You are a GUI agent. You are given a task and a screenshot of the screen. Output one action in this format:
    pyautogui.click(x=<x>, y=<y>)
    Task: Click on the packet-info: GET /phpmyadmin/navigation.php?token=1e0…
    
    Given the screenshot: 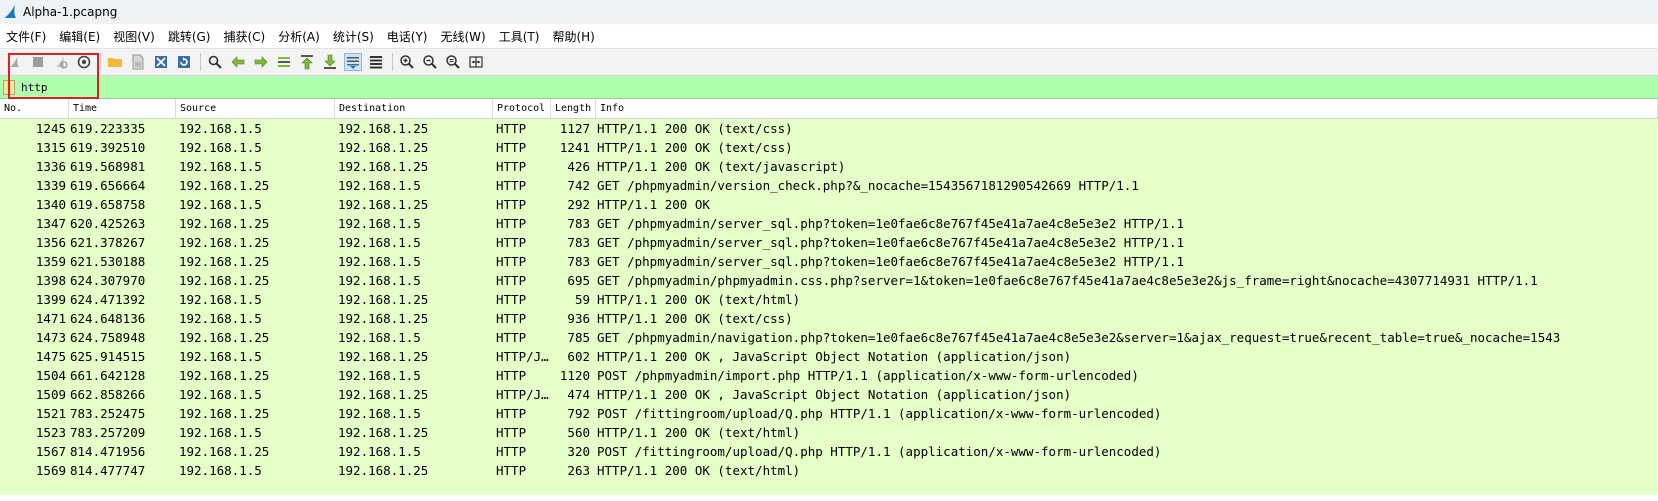 What is the action you would take?
    pyautogui.click(x=1079, y=337)
    